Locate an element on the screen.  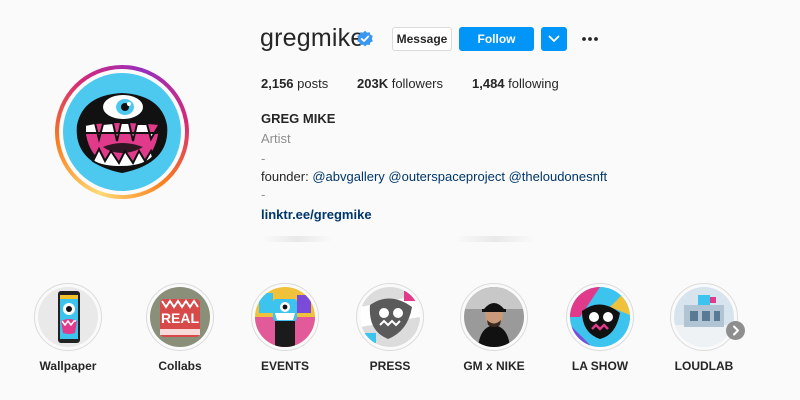
cyclops-monster-avatar-icon is located at coordinates (122, 132).